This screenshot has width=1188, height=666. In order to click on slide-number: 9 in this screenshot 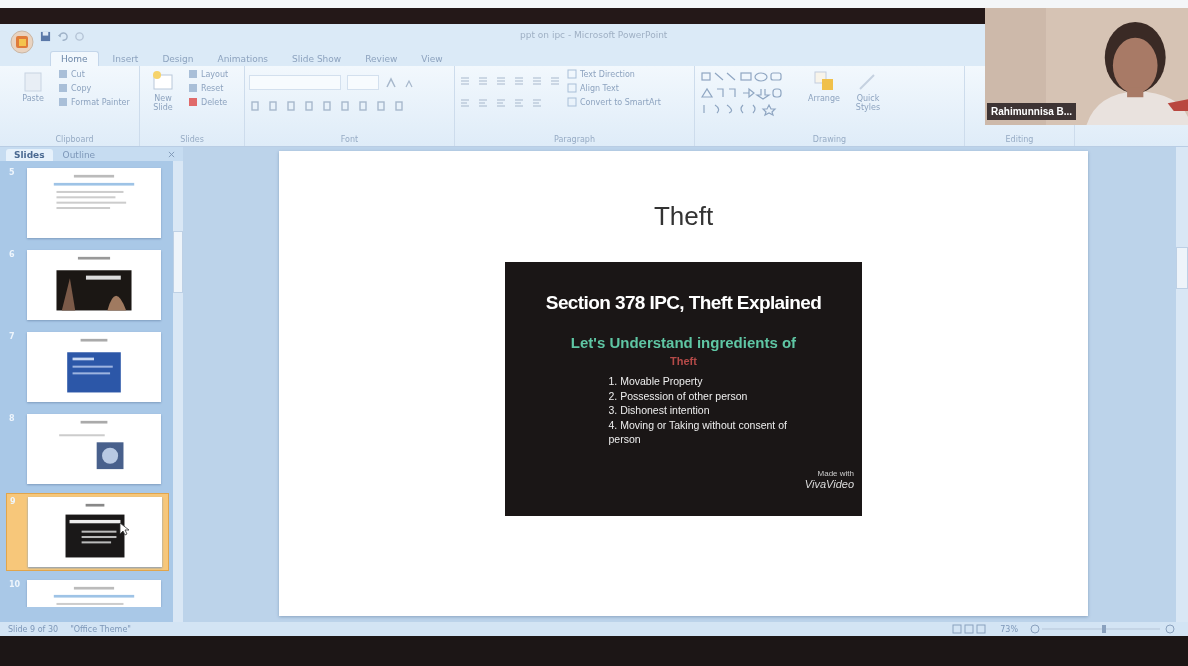, I will do `click(13, 501)`.